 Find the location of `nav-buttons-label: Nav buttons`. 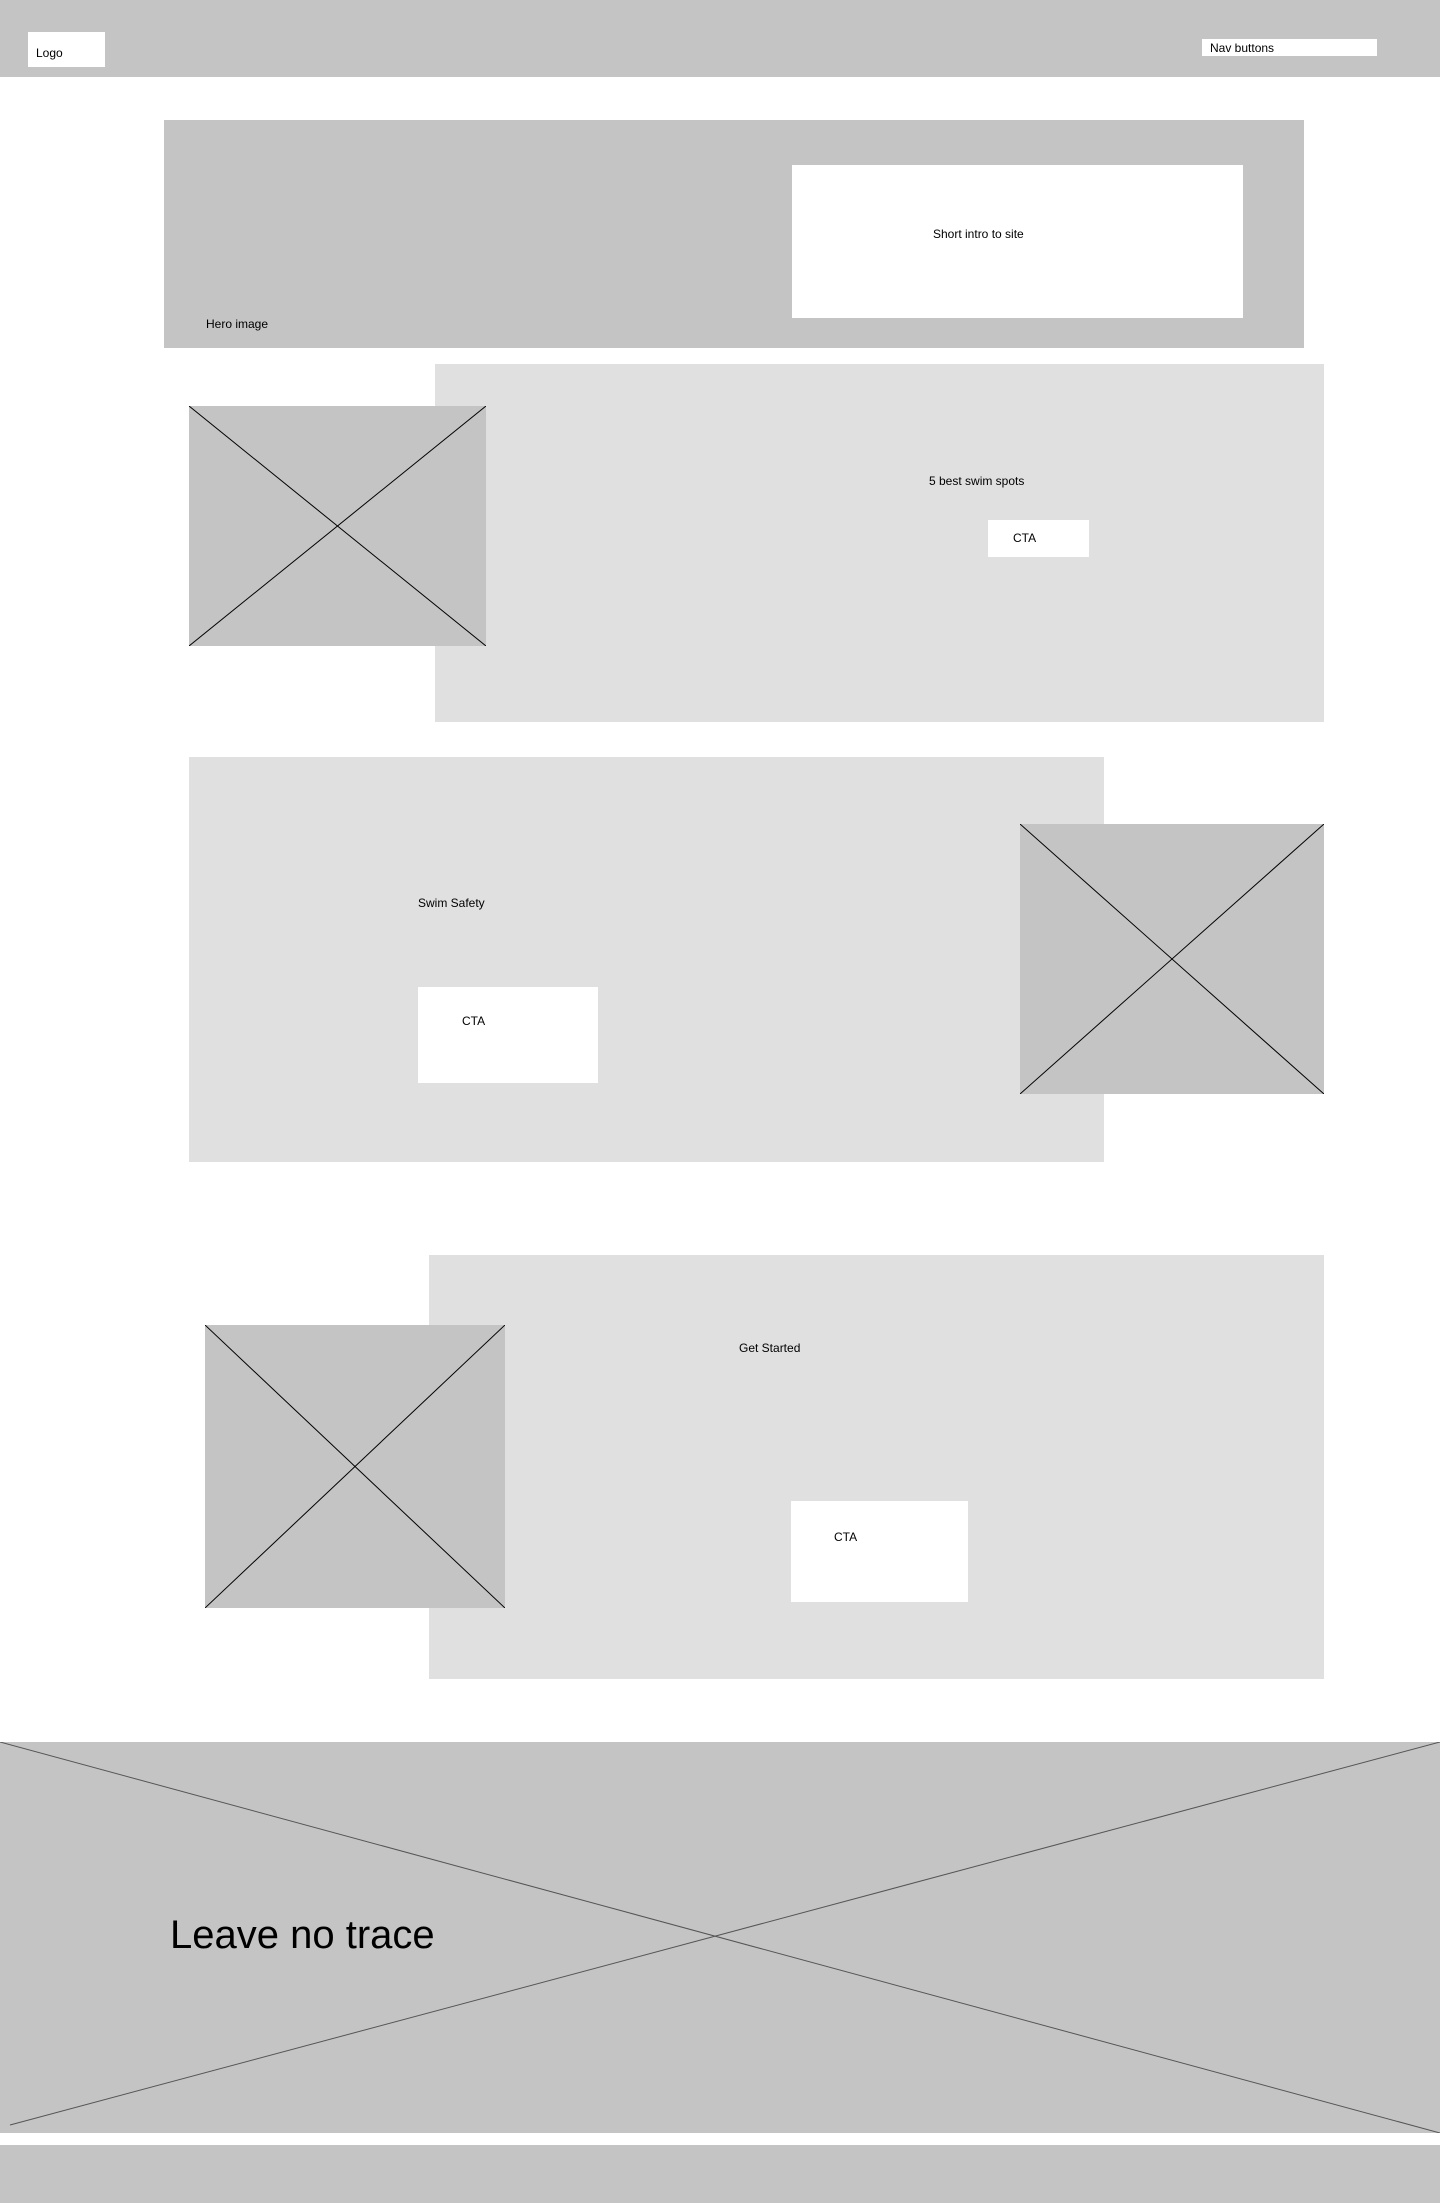

nav-buttons-label: Nav buttons is located at coordinates (1242, 48).